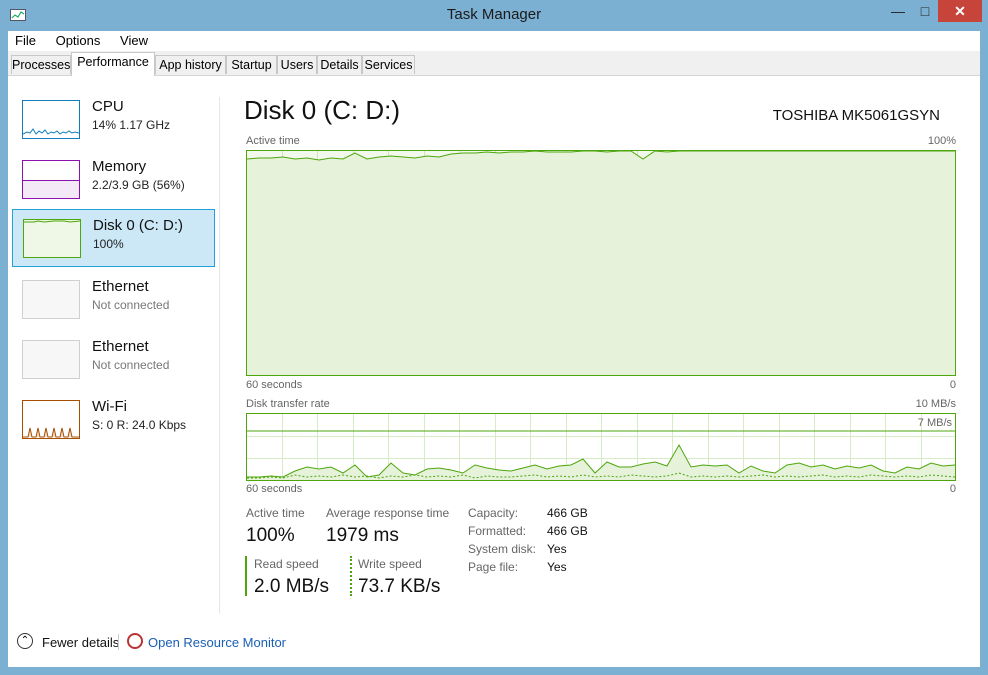 Image resolution: width=988 pixels, height=675 pixels. Describe the element at coordinates (286, 564) in the screenshot. I see `read-speed-label: Read speed` at that location.